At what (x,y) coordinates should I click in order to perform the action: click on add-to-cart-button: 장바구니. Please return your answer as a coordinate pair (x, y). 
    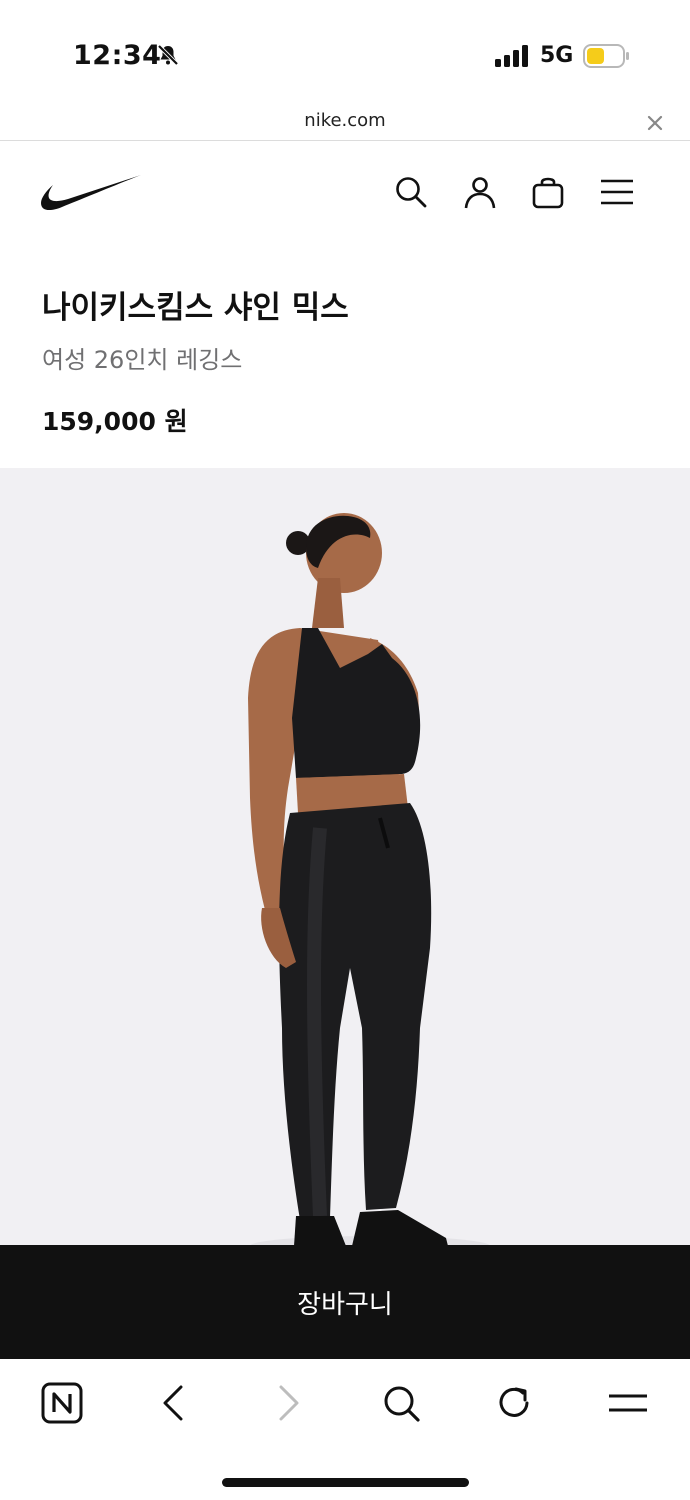
    Looking at the image, I should click on (345, 1302).